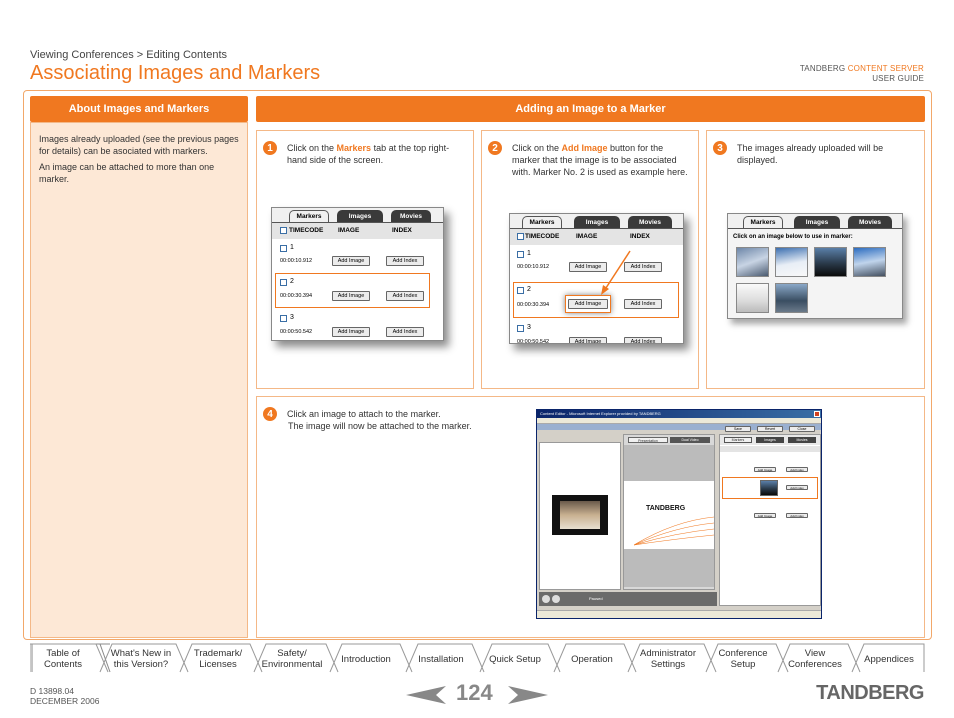 This screenshot has height=718, width=954. Describe the element at coordinates (738, 429) in the screenshot. I see `save-button: Save` at that location.